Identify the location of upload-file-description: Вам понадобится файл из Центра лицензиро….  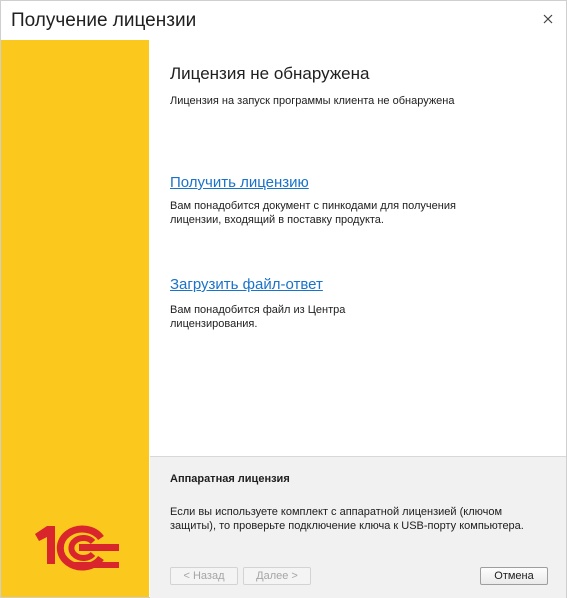
(258, 317).